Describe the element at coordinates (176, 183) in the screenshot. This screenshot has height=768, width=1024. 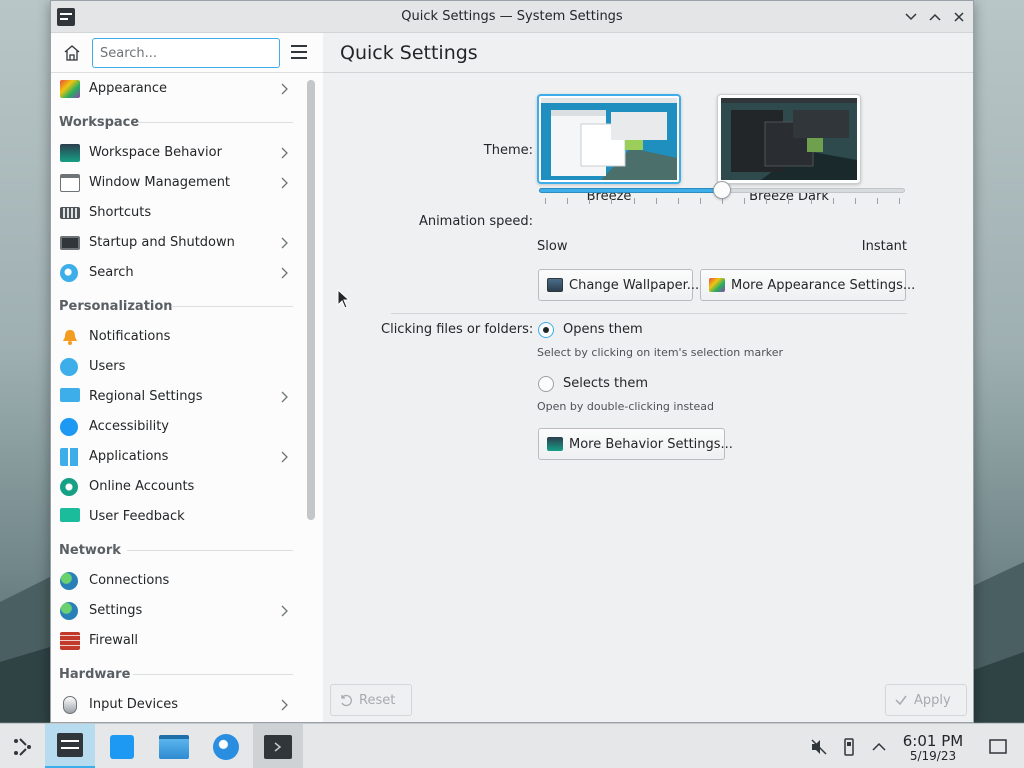
I see `sidebar-item-window-management: Window Management` at that location.